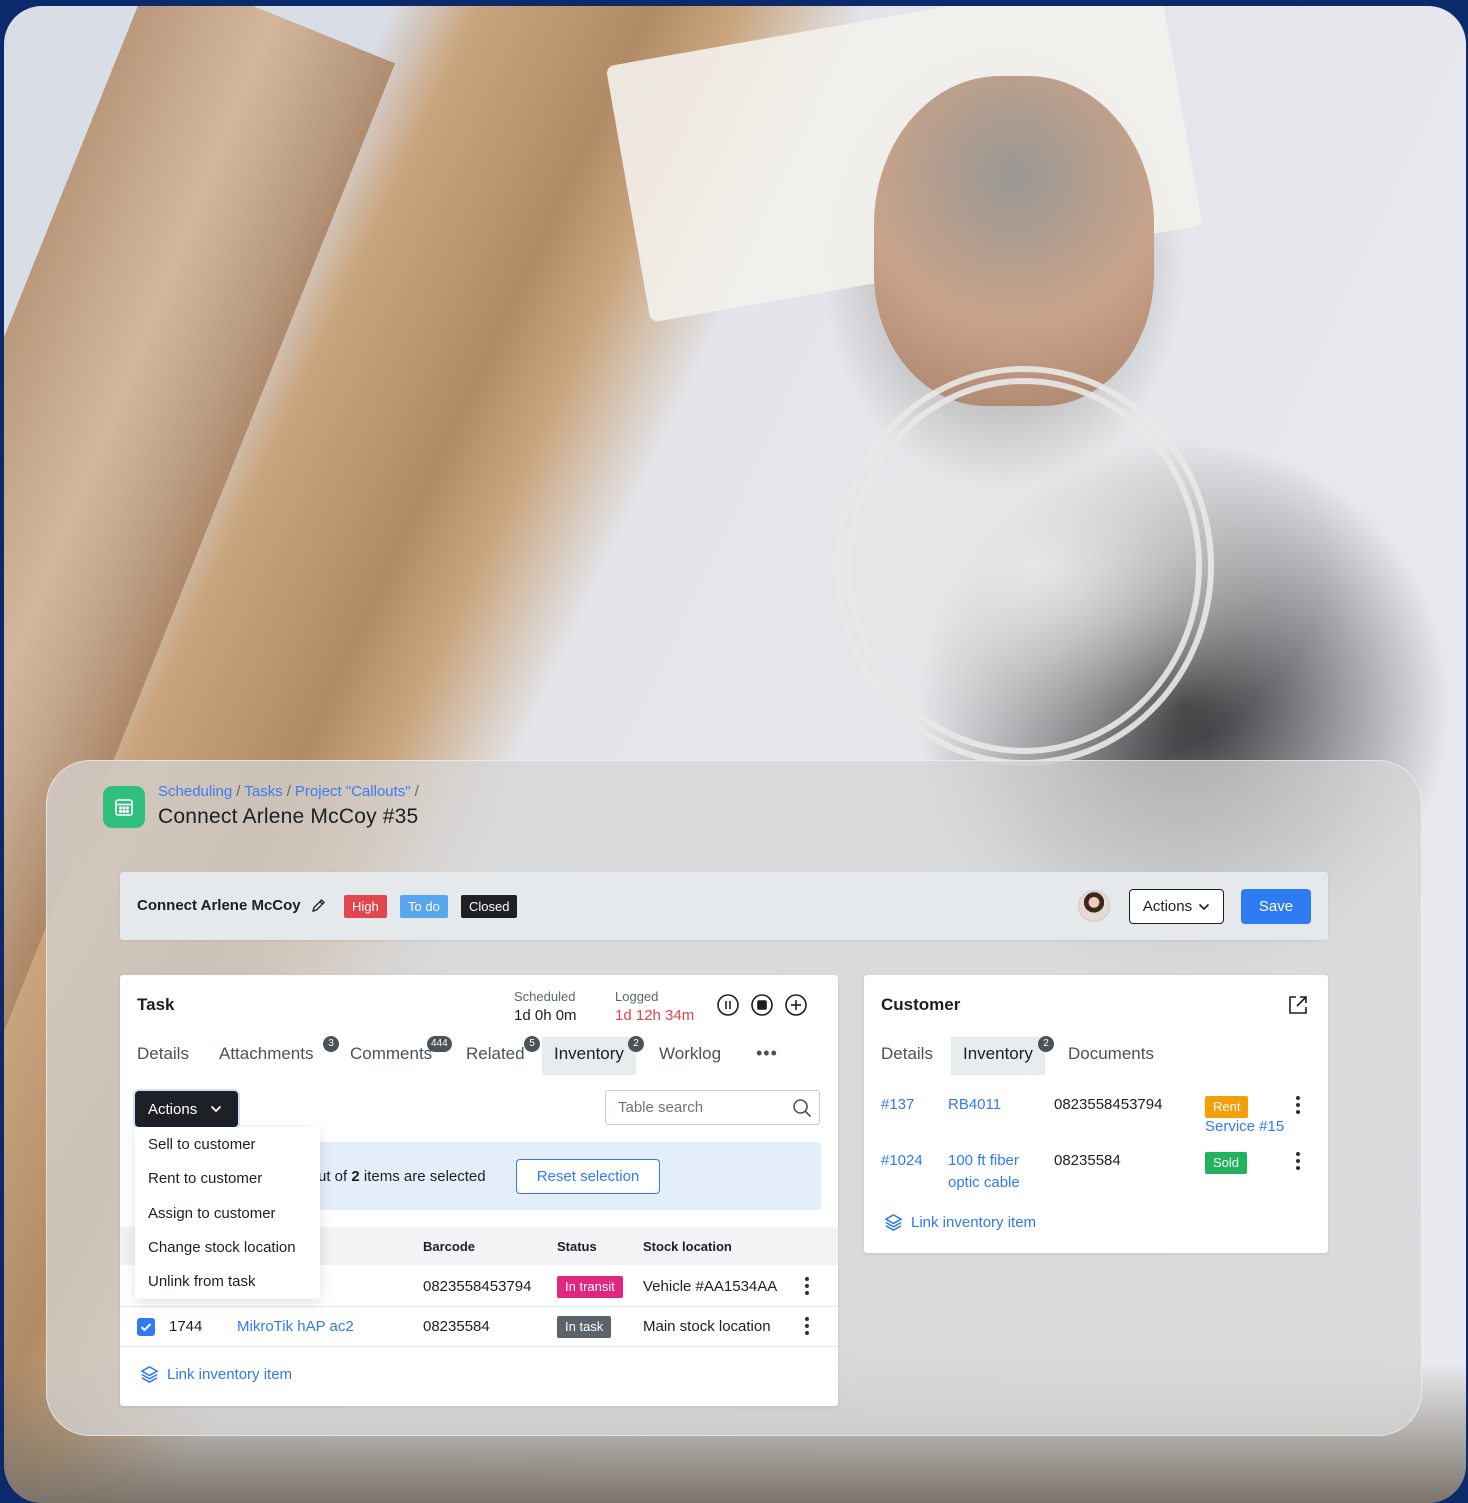 The image size is (1468, 1503). Describe the element at coordinates (532, 1044) in the screenshot. I see `related-count-badge: 5` at that location.